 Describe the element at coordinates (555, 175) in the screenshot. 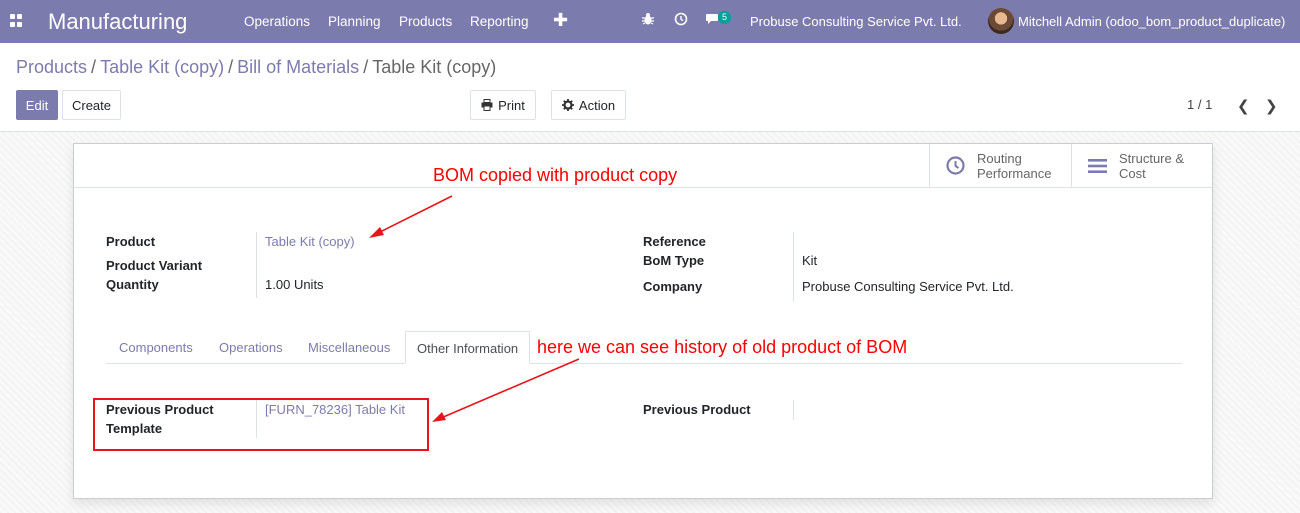

I see `annotation-bom-copied: BOM copied with product copy` at that location.